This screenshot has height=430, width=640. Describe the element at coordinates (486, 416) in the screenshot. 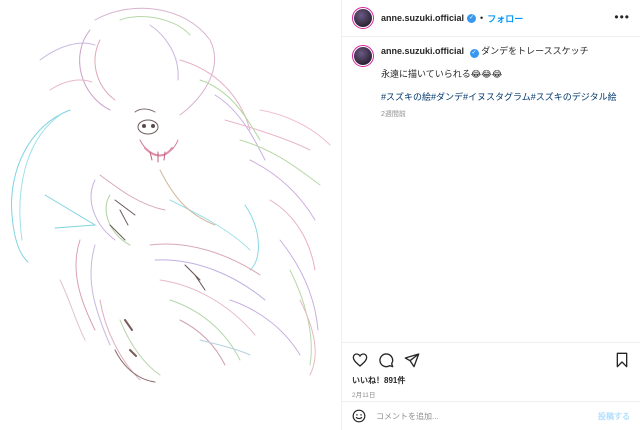

I see `comment-input` at that location.